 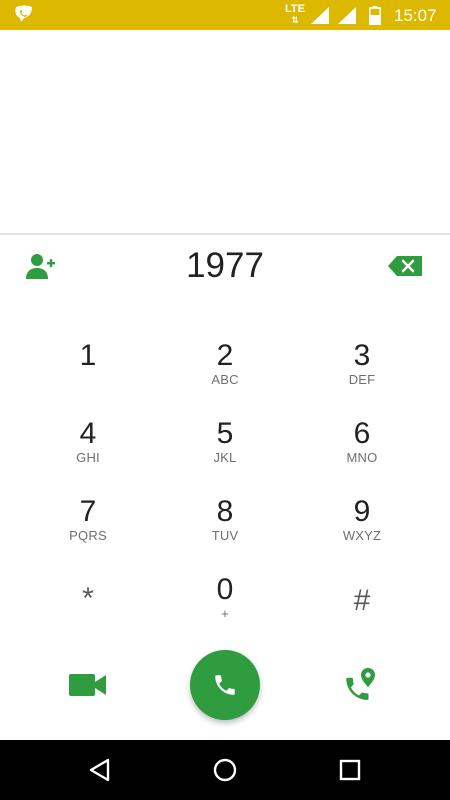 What do you see at coordinates (362, 379) in the screenshot?
I see `key-letters: DEF` at bounding box center [362, 379].